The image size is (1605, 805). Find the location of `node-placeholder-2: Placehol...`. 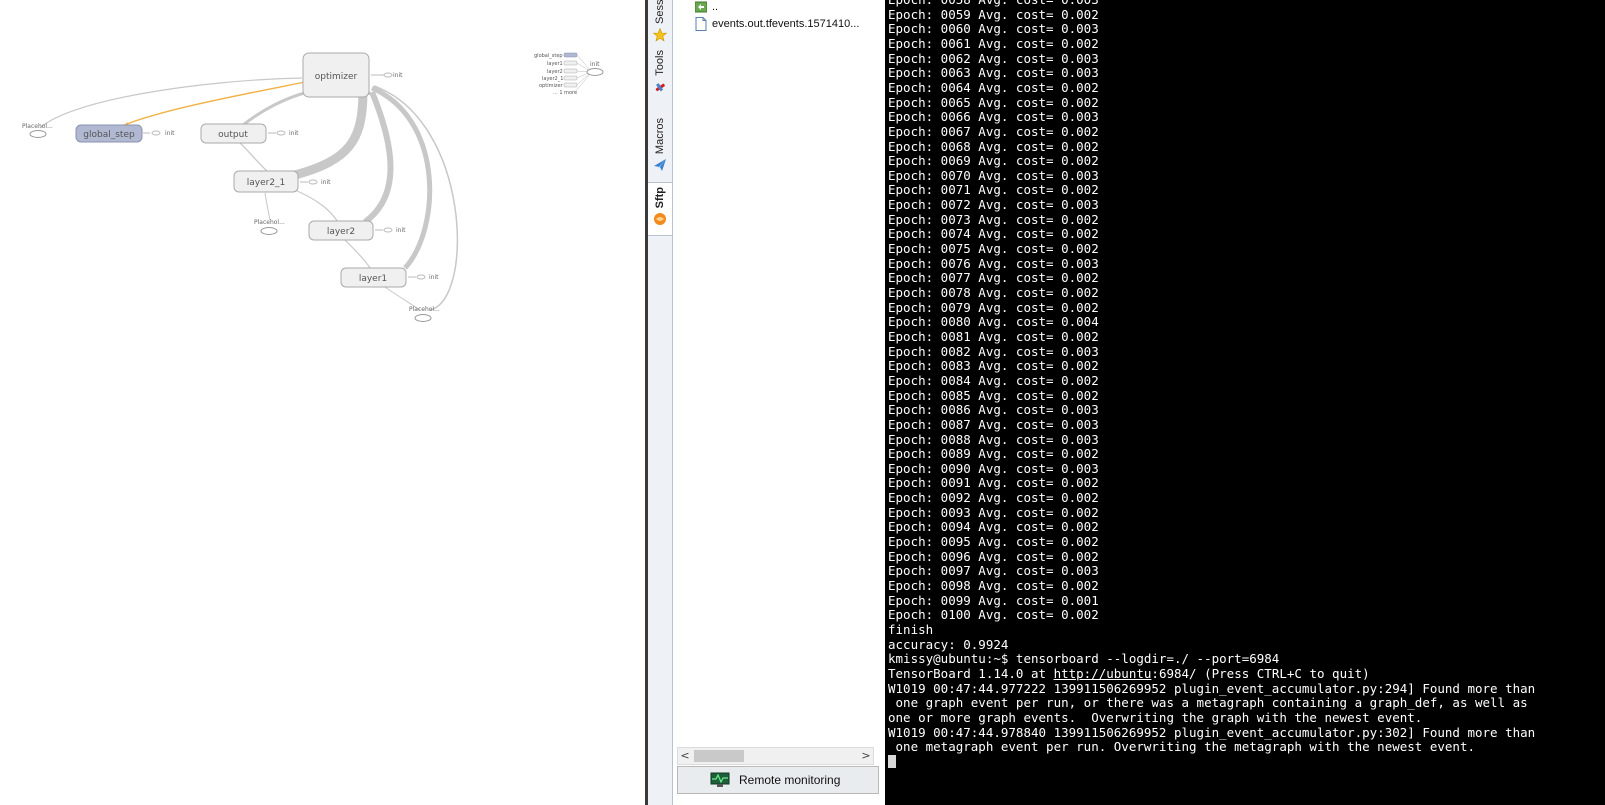

node-placeholder-2: Placehol... is located at coordinates (269, 227).